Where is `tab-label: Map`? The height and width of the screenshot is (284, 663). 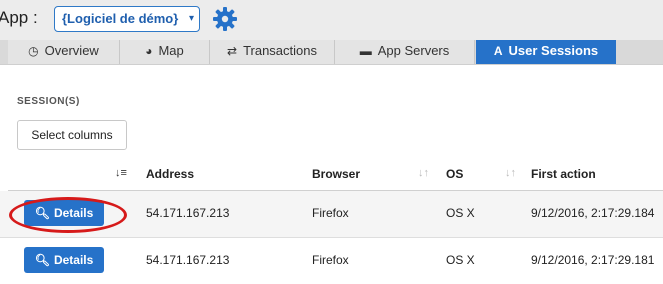
tab-label: Map is located at coordinates (171, 50).